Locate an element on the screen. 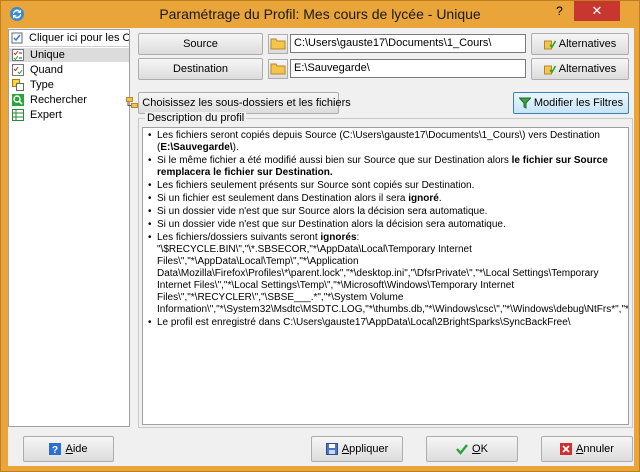 The width and height of the screenshot is (640, 472). tree-folders-icon is located at coordinates (132, 103).